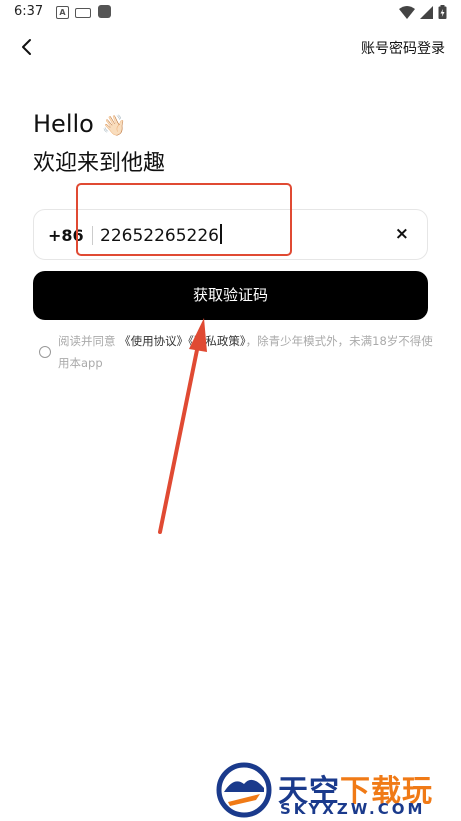  I want to click on watermark-logo: 天空下载玩 SKYXZW.COM, so click(336, 790).